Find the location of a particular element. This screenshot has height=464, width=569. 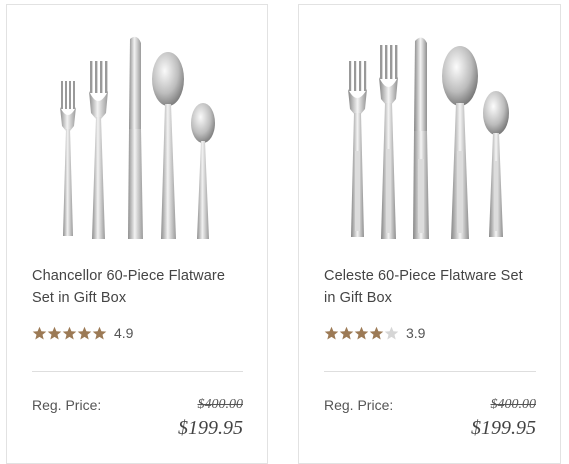

product-rating: 3.9 is located at coordinates (374, 333).